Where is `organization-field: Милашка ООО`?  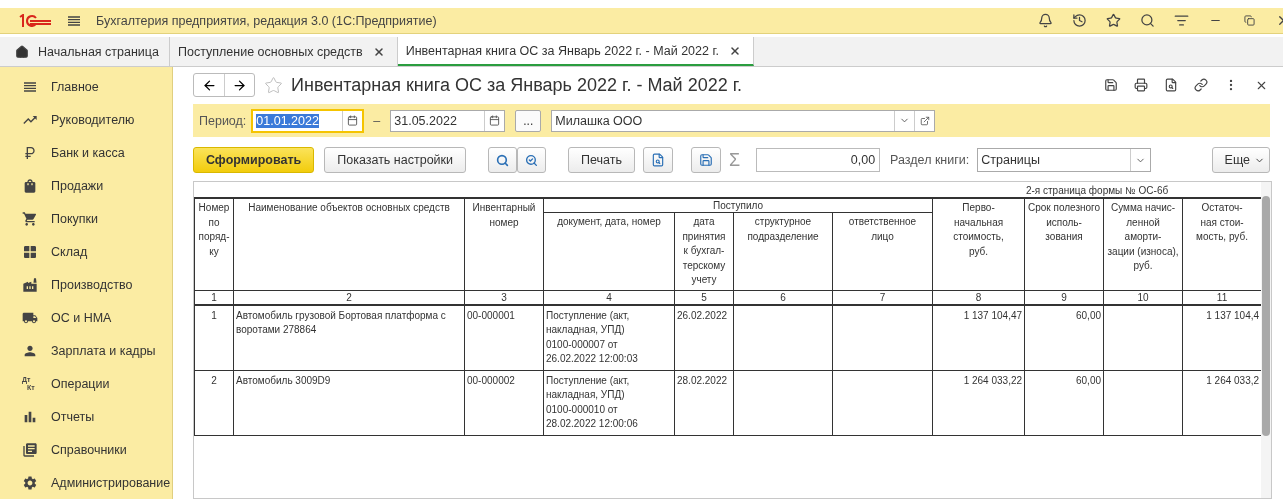 organization-field: Милашка ООО is located at coordinates (743, 120).